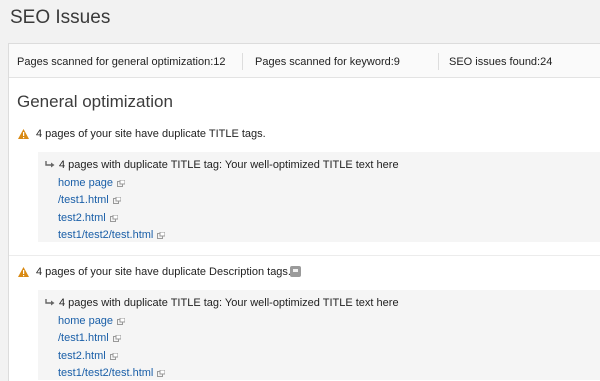 The height and width of the screenshot is (381, 600). What do you see at coordinates (295, 271) in the screenshot?
I see `help-icon` at bounding box center [295, 271].